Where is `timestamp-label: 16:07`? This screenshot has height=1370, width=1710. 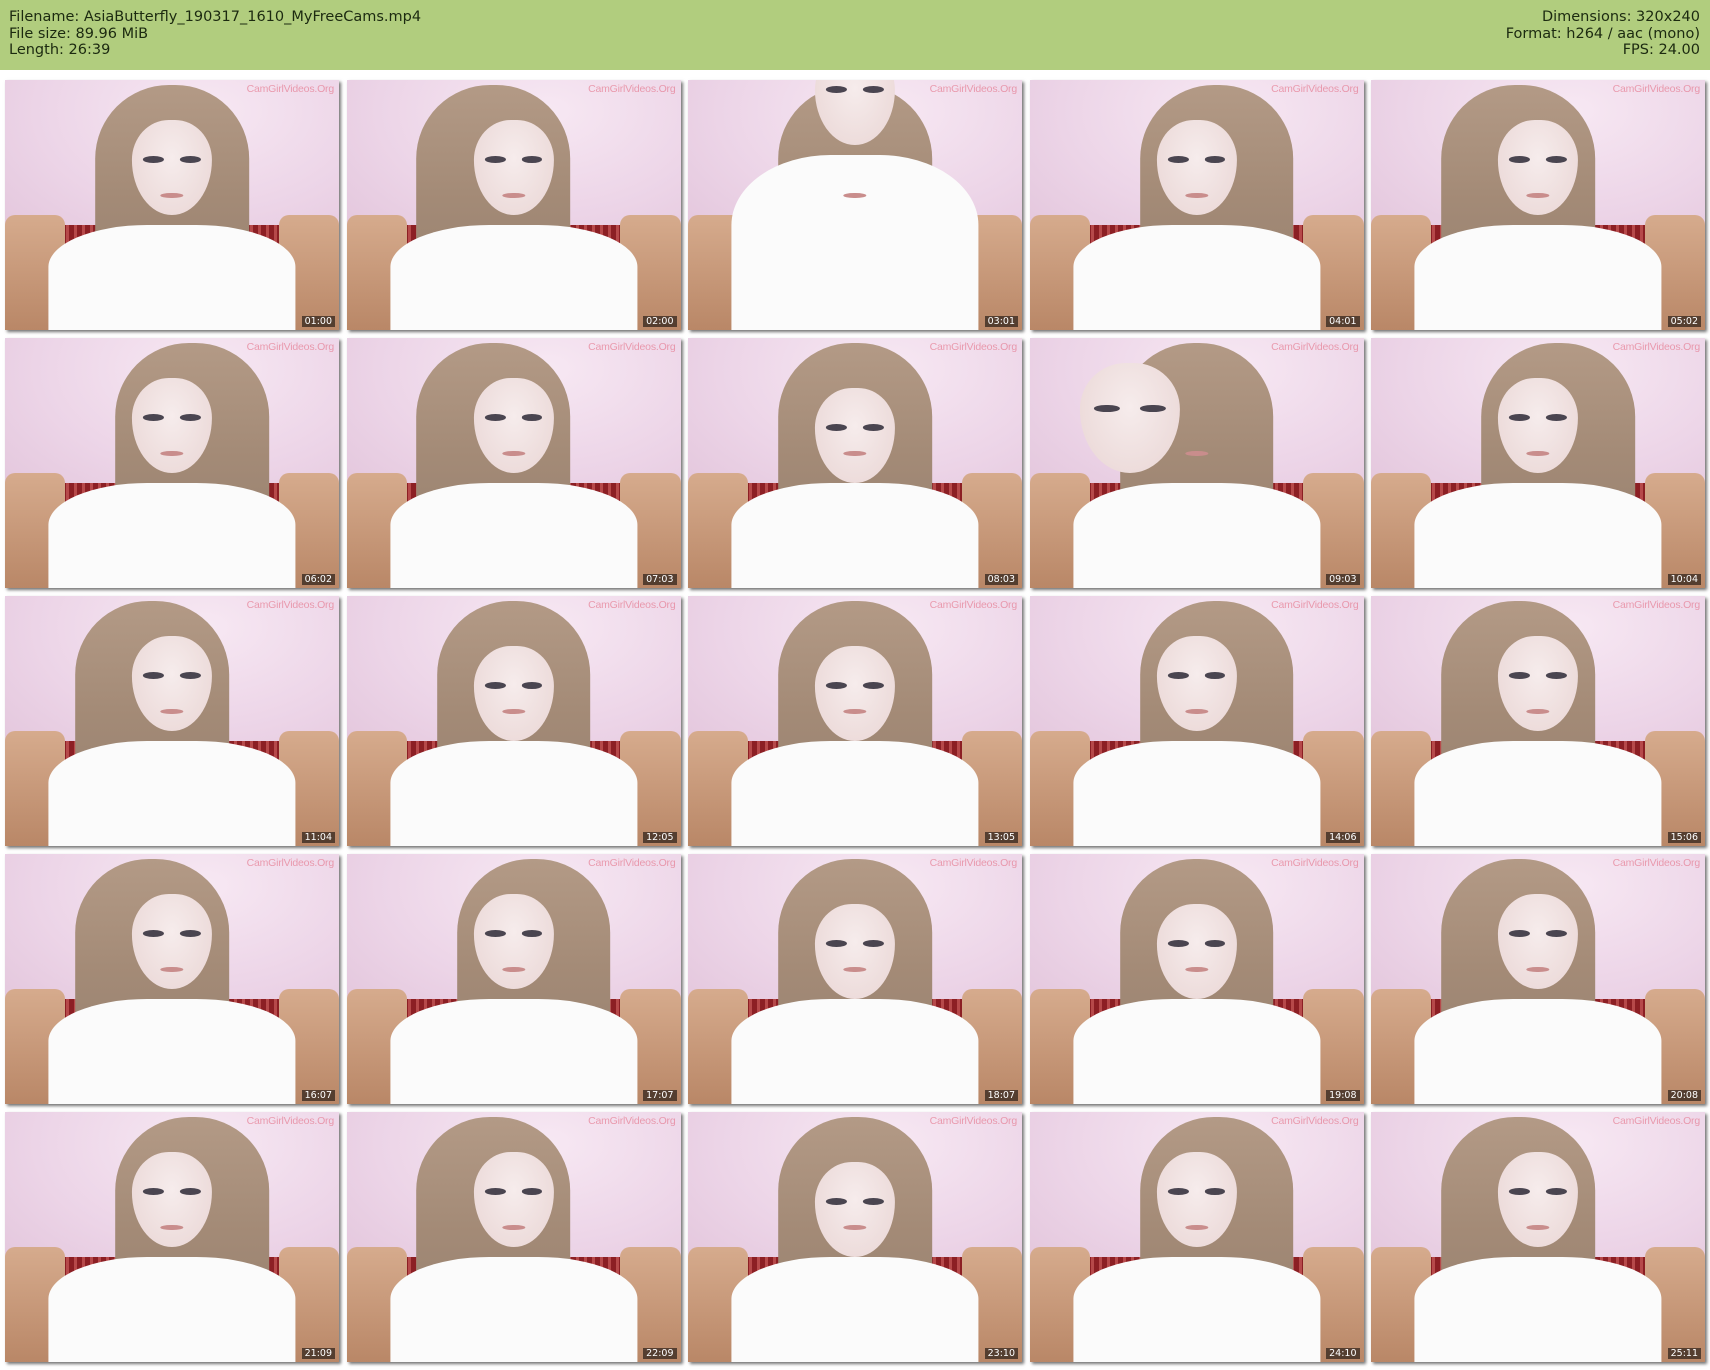 timestamp-label: 16:07 is located at coordinates (318, 1095).